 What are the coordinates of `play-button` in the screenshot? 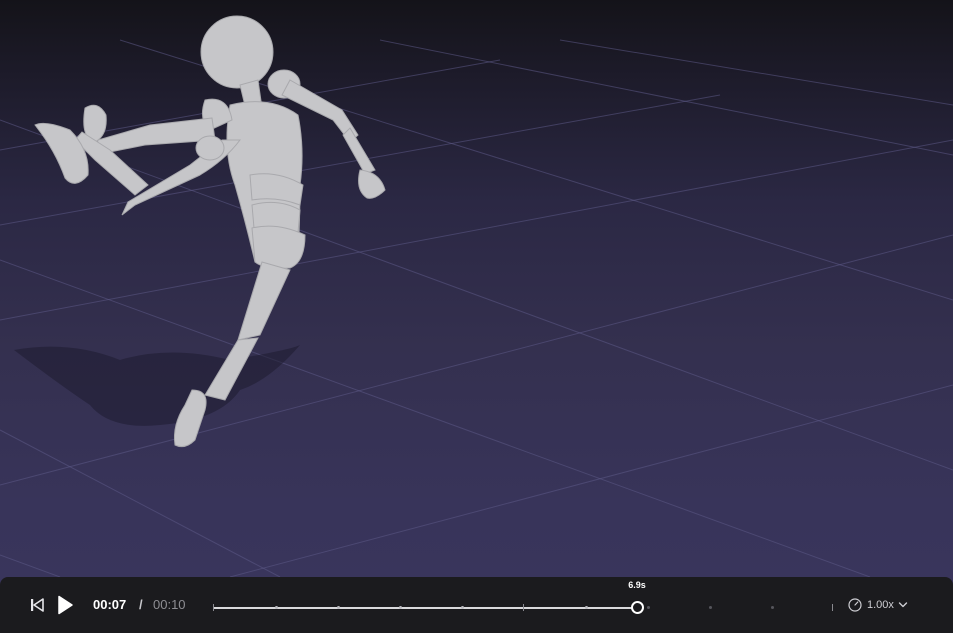 It's located at (65, 605).